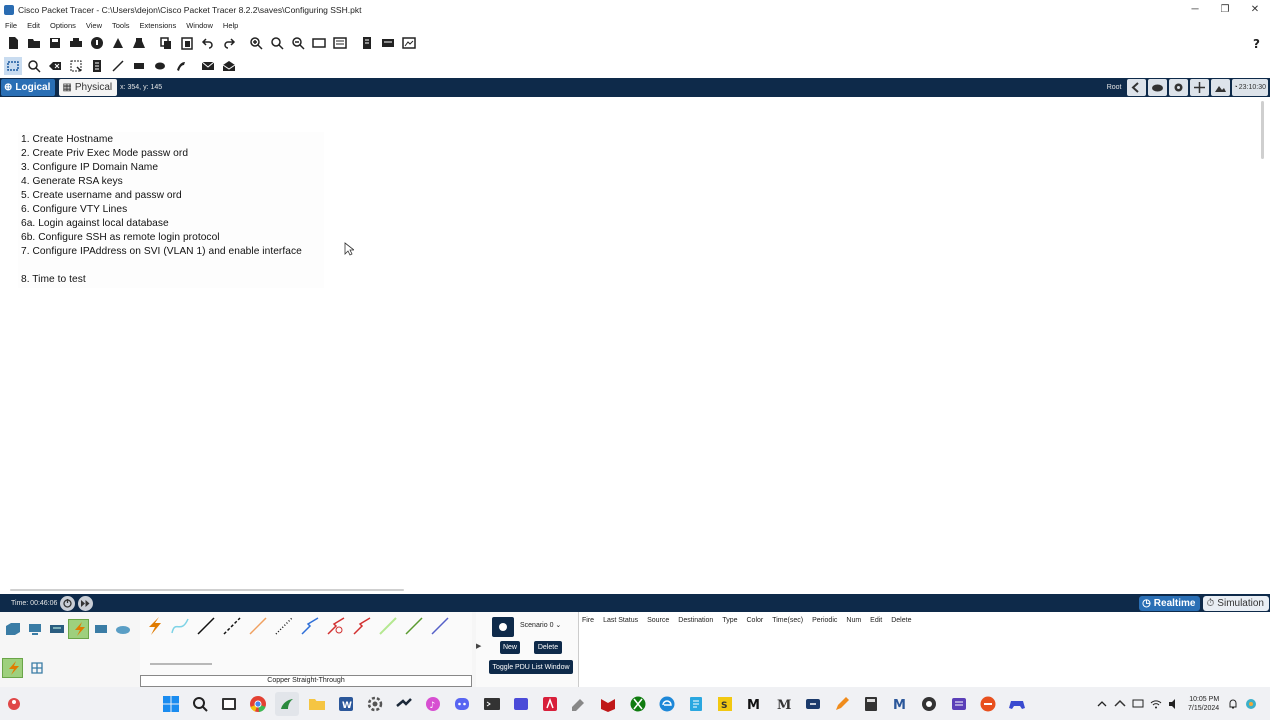  Describe the element at coordinates (853, 620) in the screenshot. I see `col-num: Num` at that location.